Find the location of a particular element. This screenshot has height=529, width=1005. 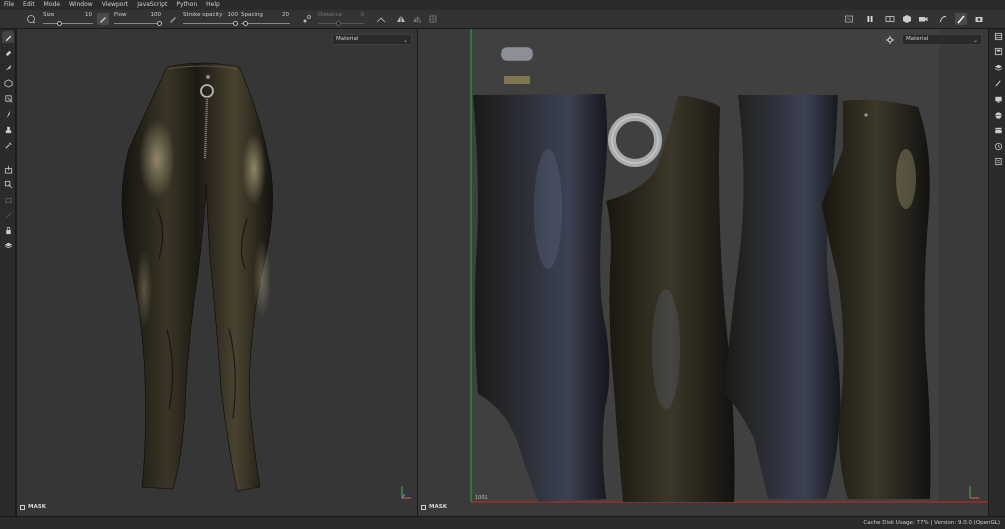

symmetry-settings-icon is located at coordinates (433, 19).